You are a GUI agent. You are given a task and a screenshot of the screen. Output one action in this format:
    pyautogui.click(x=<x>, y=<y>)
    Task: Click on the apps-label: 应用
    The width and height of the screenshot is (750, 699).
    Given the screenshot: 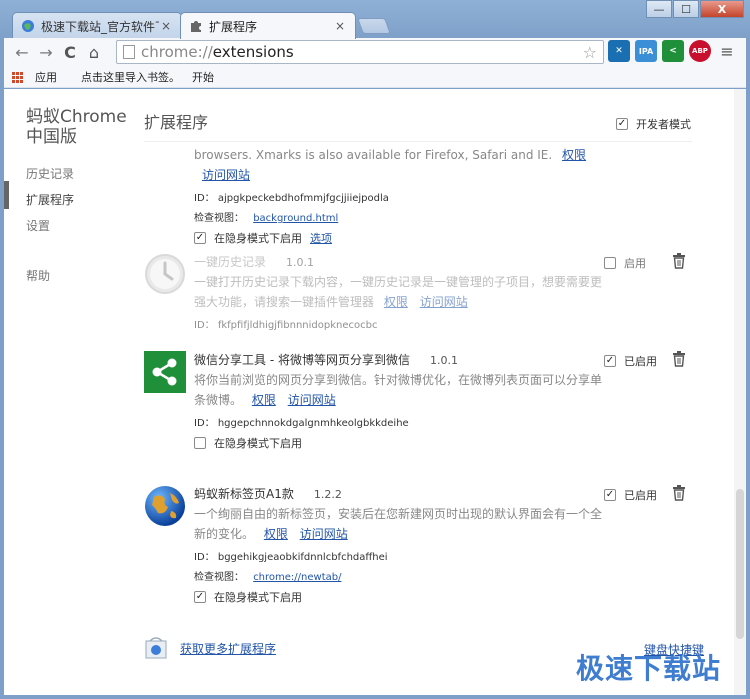 What is the action you would take?
    pyautogui.click(x=46, y=77)
    